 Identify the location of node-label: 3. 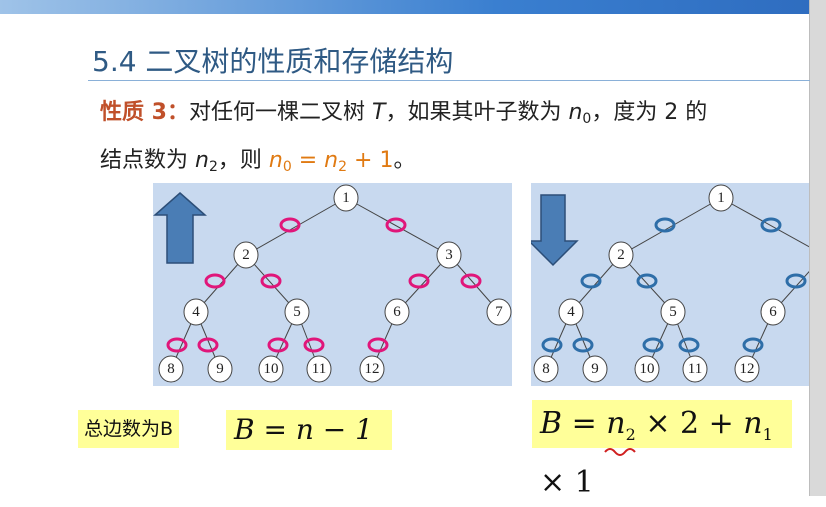
(449, 255).